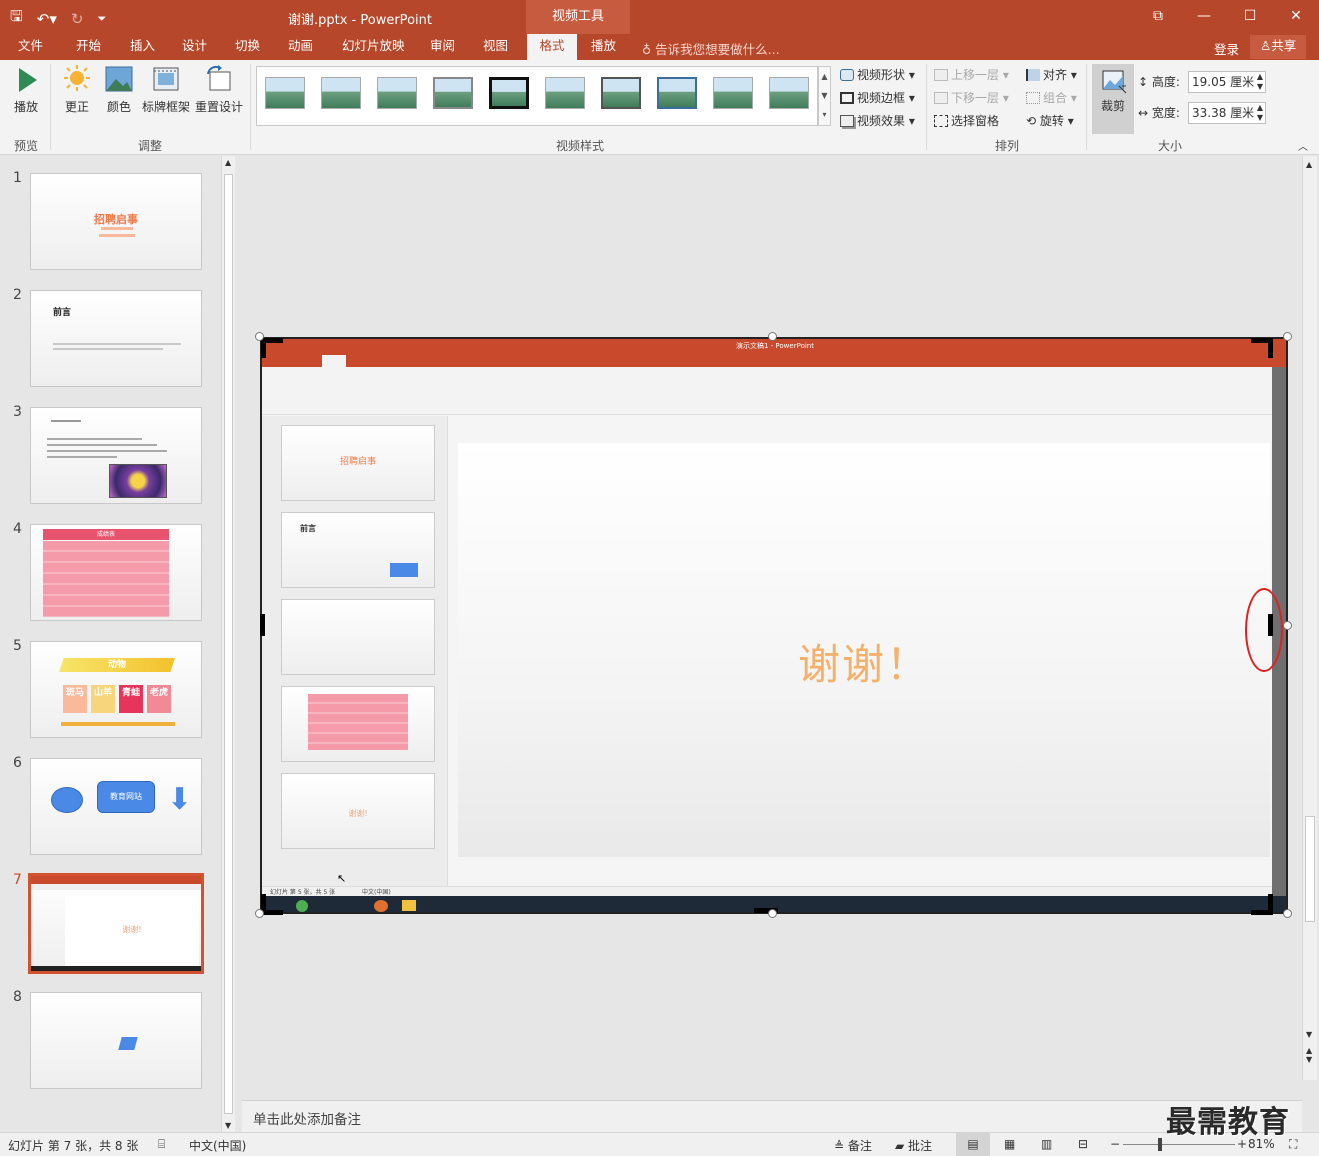 The height and width of the screenshot is (1156, 1319). Describe the element at coordinates (1204, 17) in the screenshot. I see `minimize-button: —` at that location.